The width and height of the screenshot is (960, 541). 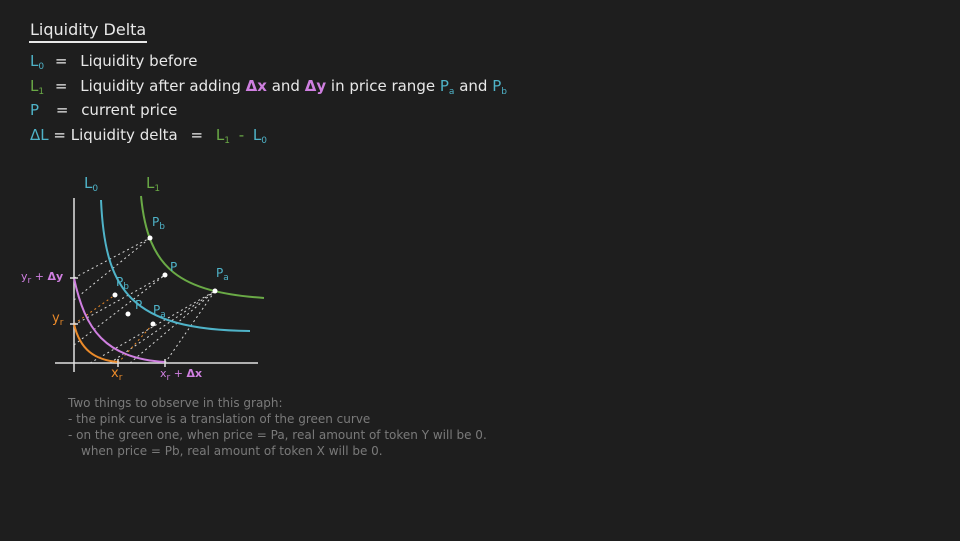 I want to click on point-pa-green, so click(x=215, y=291).